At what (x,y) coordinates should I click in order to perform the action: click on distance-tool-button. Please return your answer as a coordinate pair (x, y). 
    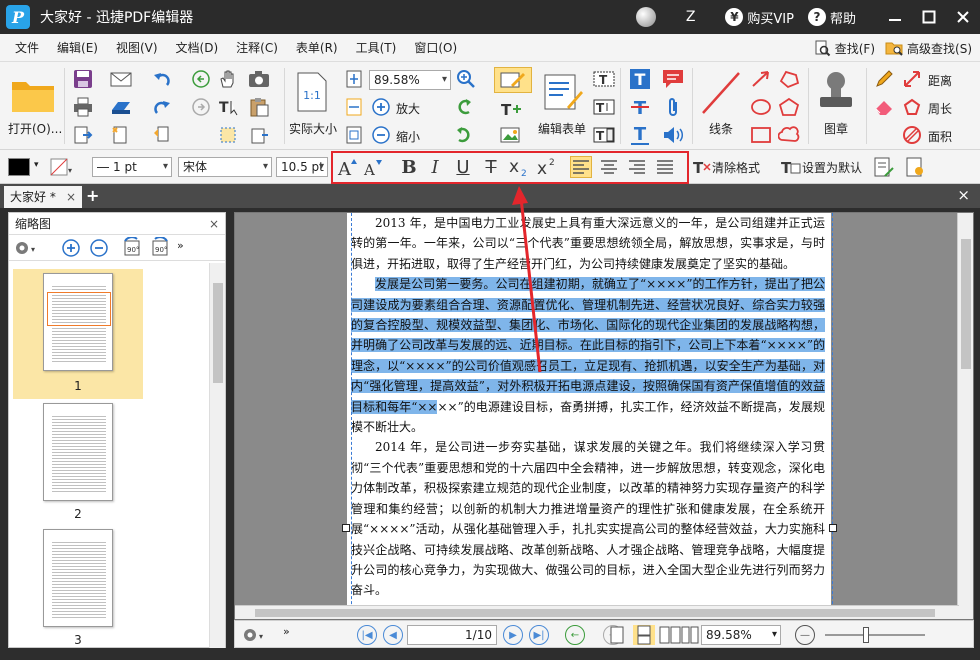
    Looking at the image, I should click on (912, 79).